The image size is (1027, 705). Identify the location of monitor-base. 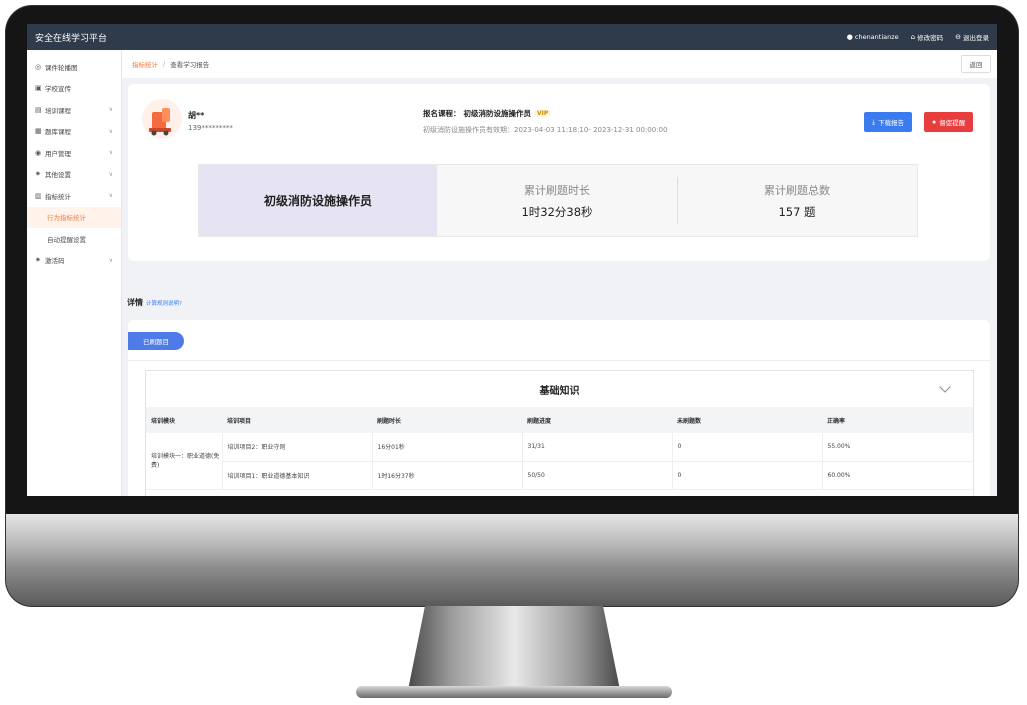
(514, 692).